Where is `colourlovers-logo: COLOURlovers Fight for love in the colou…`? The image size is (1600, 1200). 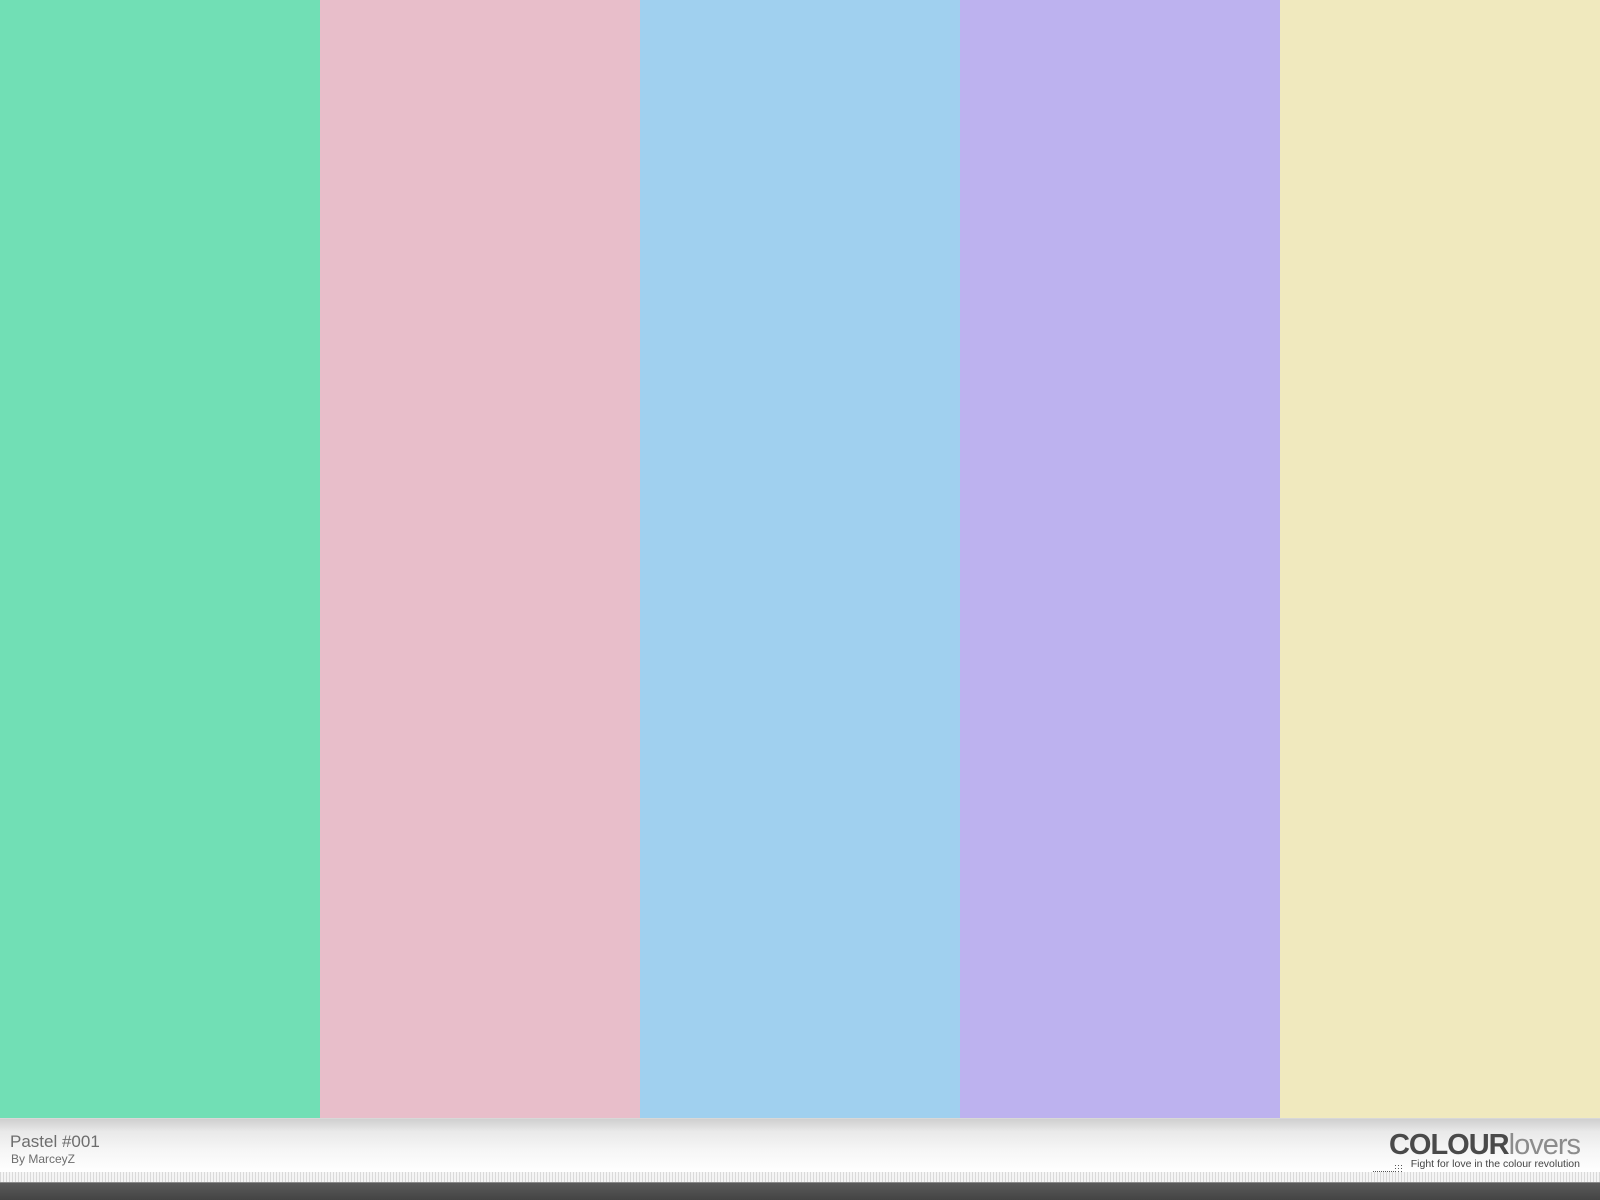 colourlovers-logo: COLOURlovers Fight for love in the colou… is located at coordinates (1470, 1151).